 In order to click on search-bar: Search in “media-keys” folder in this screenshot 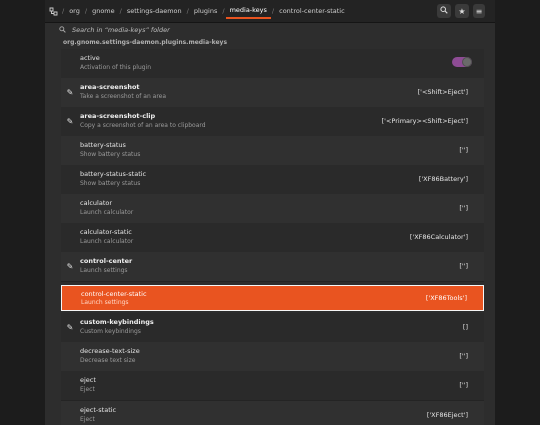, I will do `click(270, 30)`.